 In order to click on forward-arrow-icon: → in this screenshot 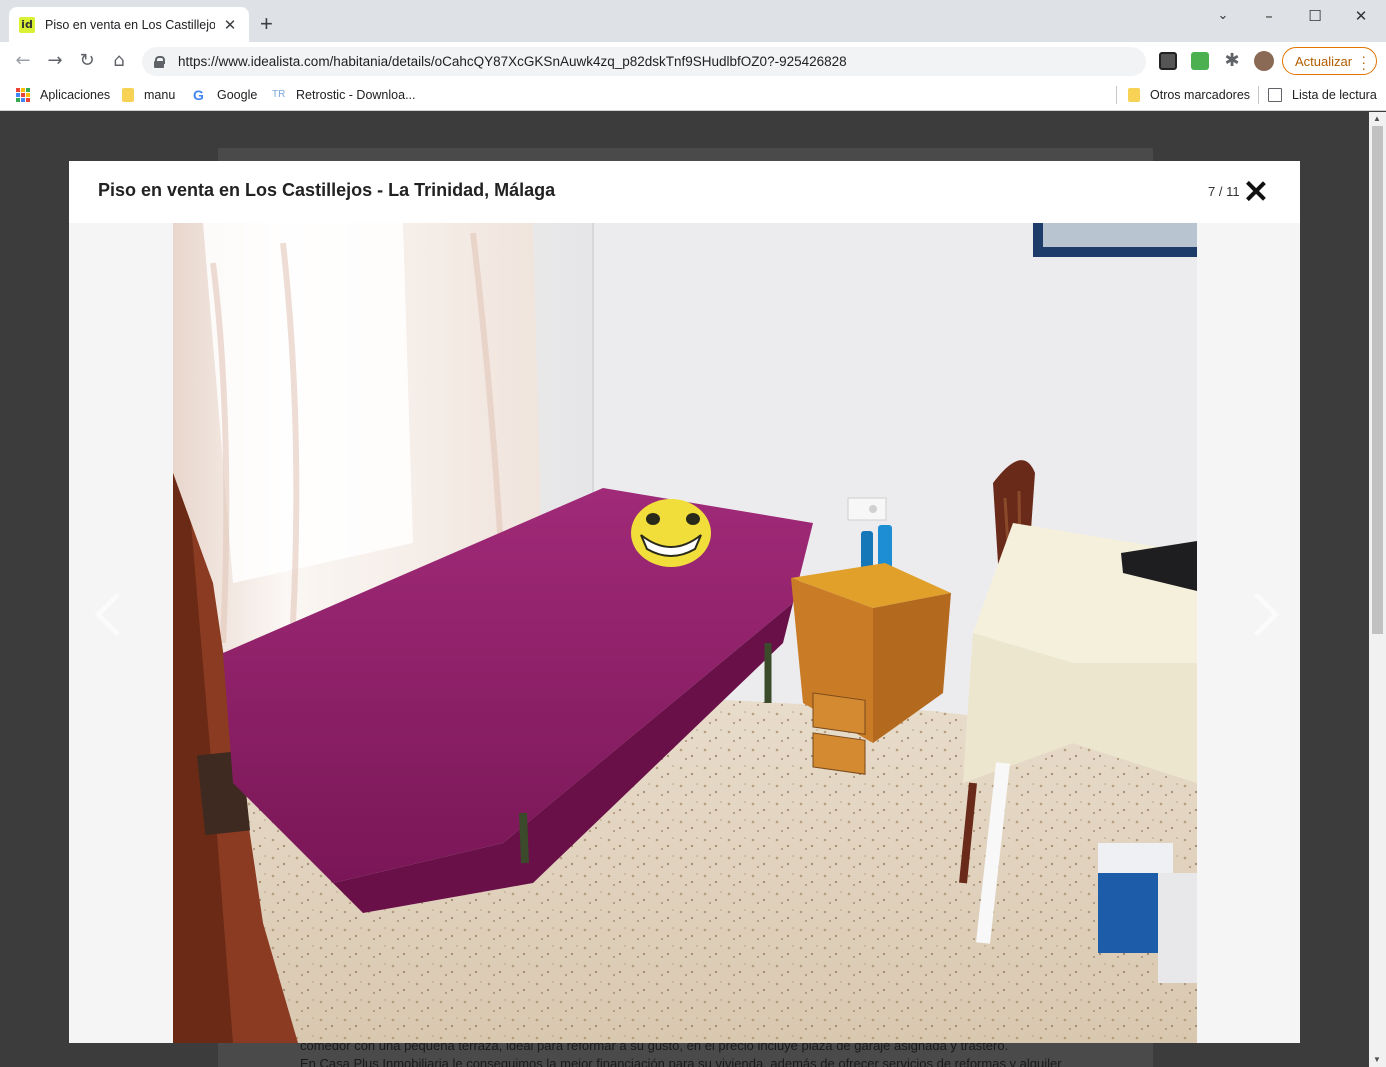, I will do `click(55, 61)`.